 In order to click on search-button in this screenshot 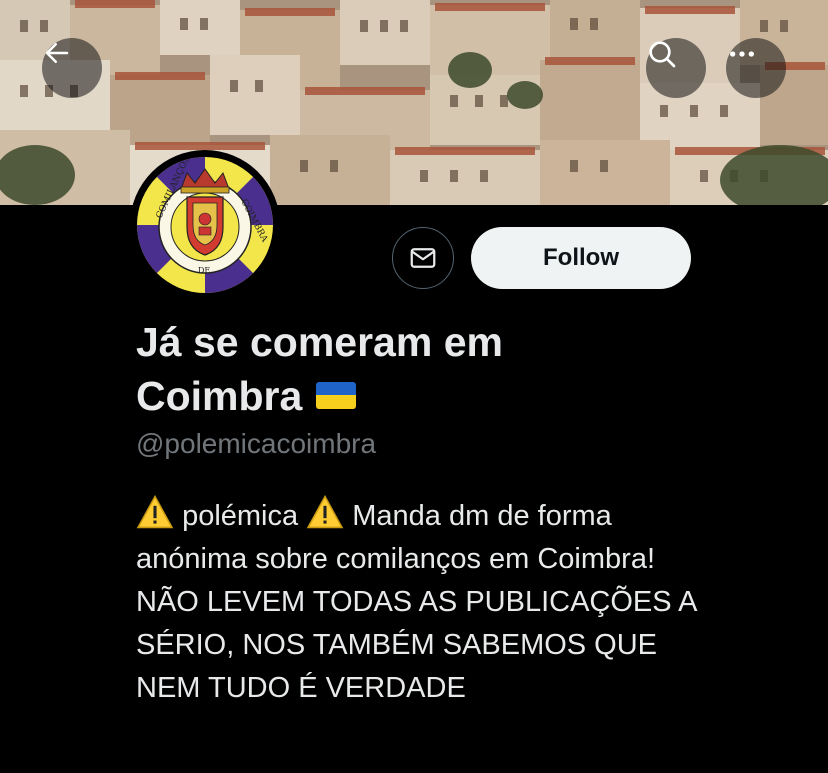, I will do `click(676, 68)`.